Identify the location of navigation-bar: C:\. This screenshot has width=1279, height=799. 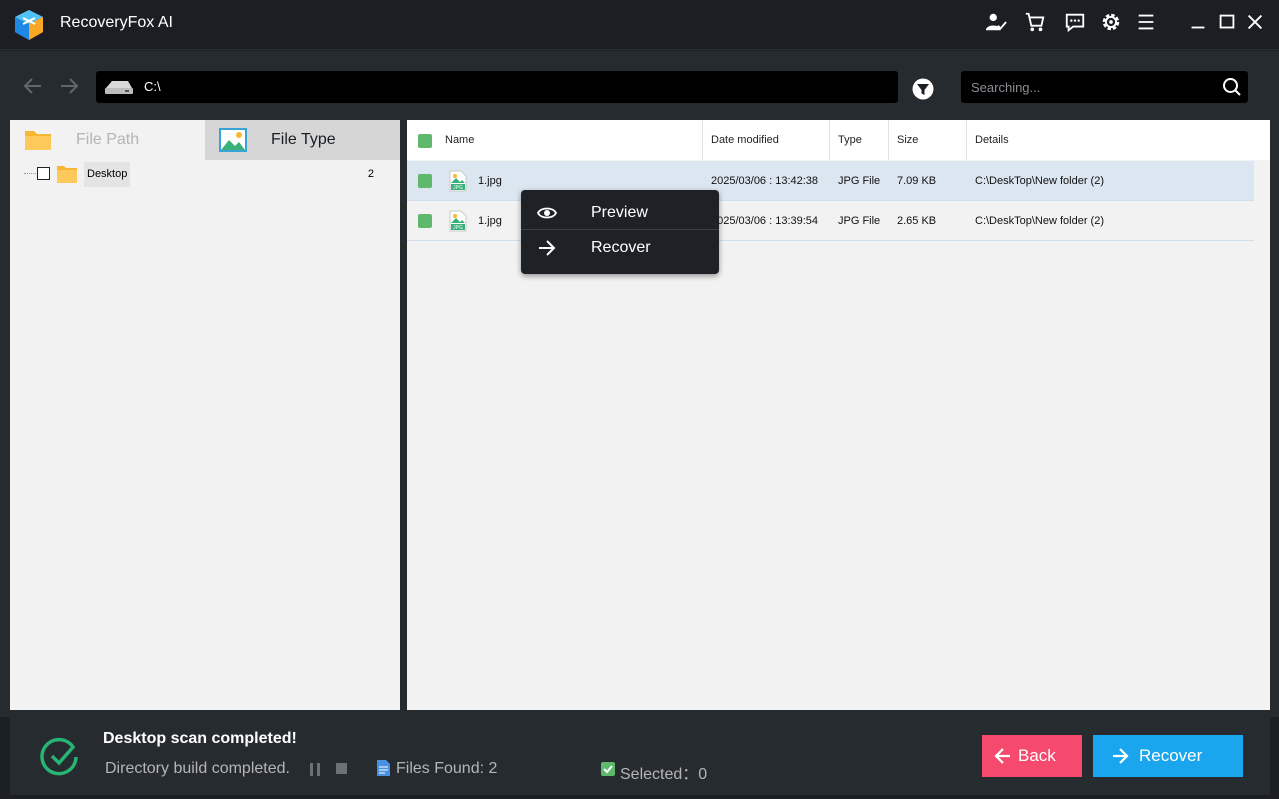
(639, 84).